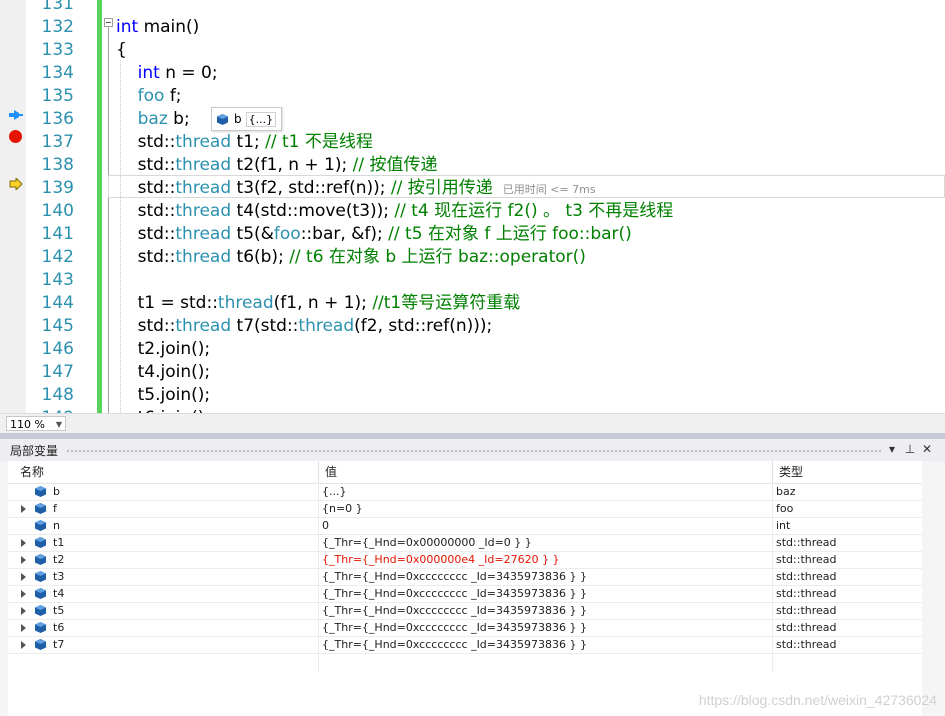 The height and width of the screenshot is (716, 945). I want to click on code-line: {, so click(121, 50).